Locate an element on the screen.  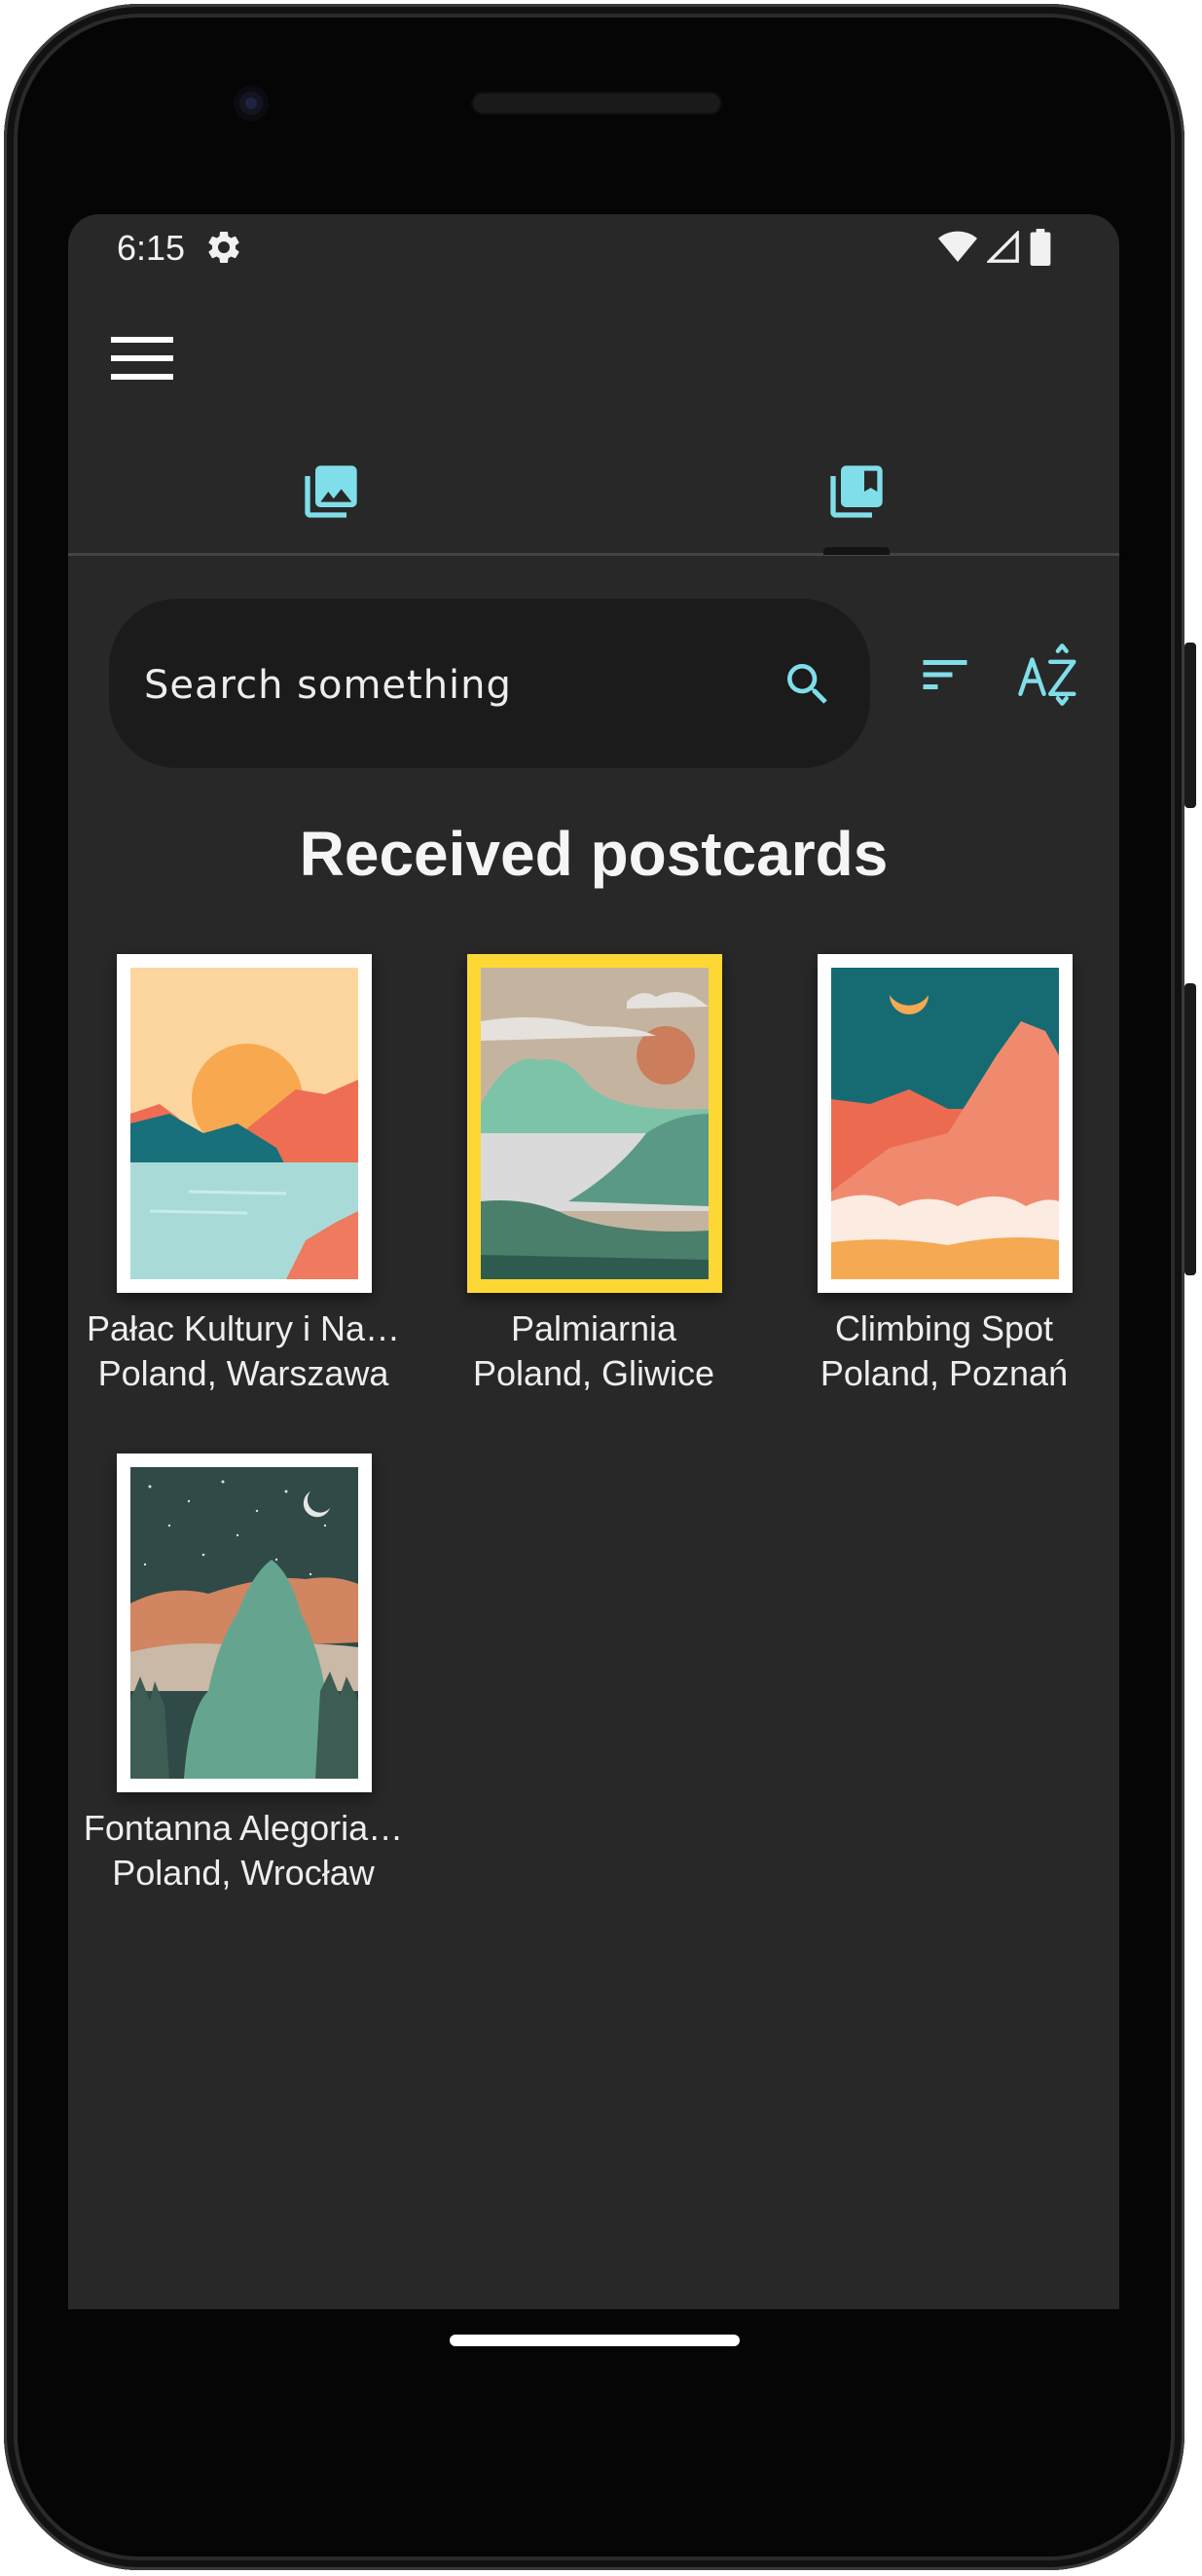
search-icon is located at coordinates (808, 684).